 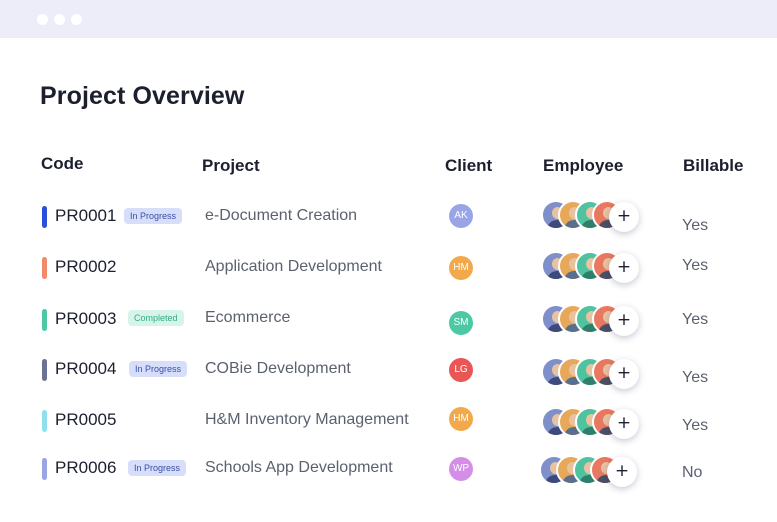 I want to click on project-name: Application Development, so click(x=293, y=267).